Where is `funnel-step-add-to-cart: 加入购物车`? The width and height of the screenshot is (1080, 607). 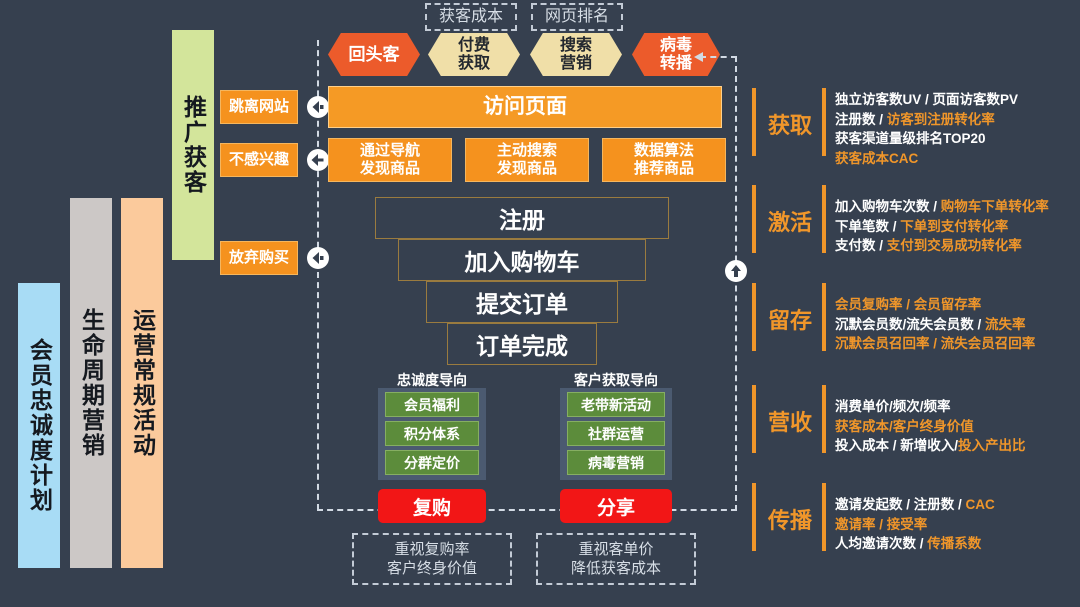 funnel-step-add-to-cart: 加入购物车 is located at coordinates (522, 260).